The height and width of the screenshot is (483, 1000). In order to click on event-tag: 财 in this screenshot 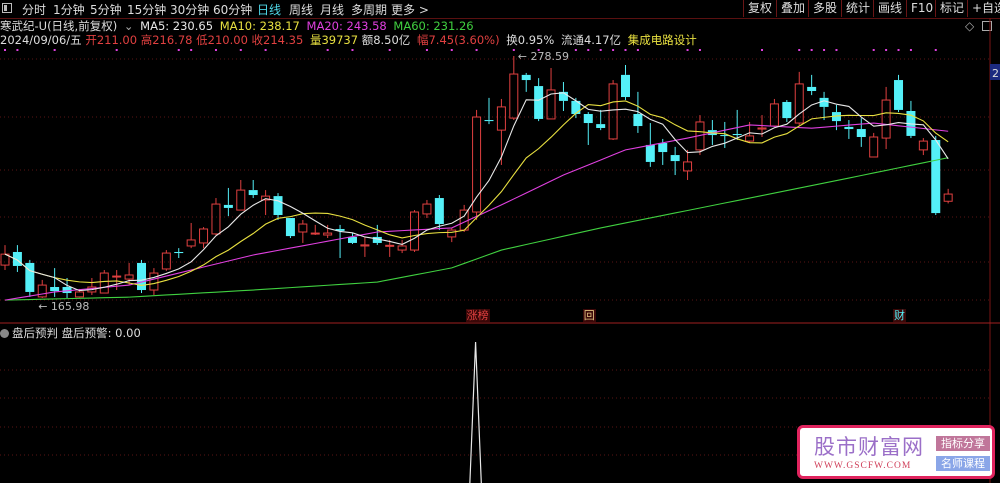, I will do `click(900, 315)`.